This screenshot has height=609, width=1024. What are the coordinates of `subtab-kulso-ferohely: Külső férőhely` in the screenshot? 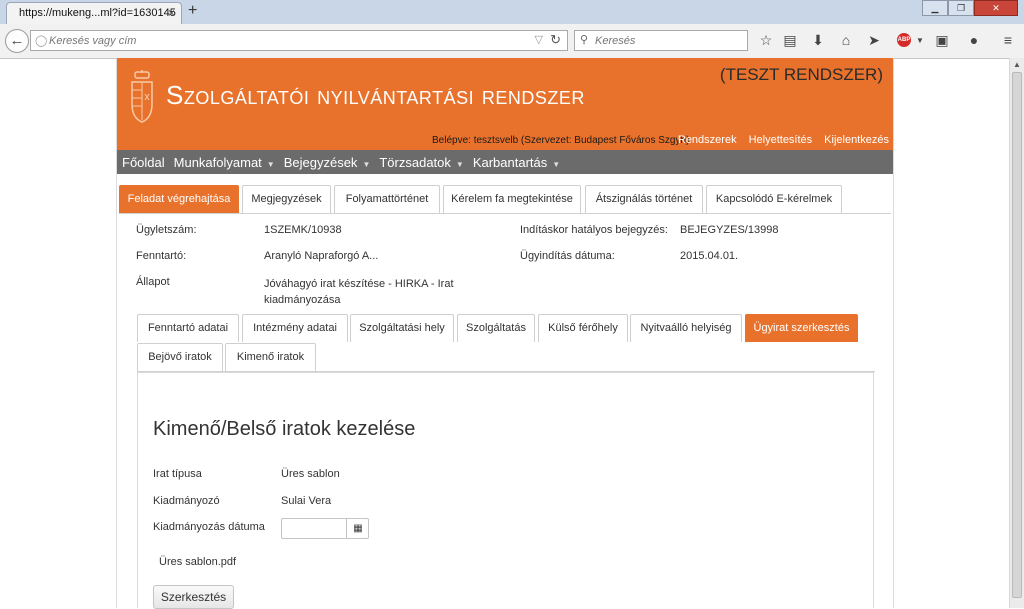 It's located at (583, 328).